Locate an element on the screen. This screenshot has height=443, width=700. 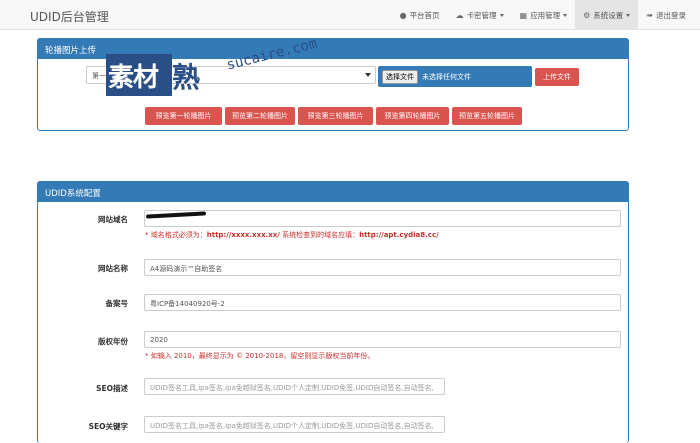
site-name-label: 网站名称 is located at coordinates (113, 268).